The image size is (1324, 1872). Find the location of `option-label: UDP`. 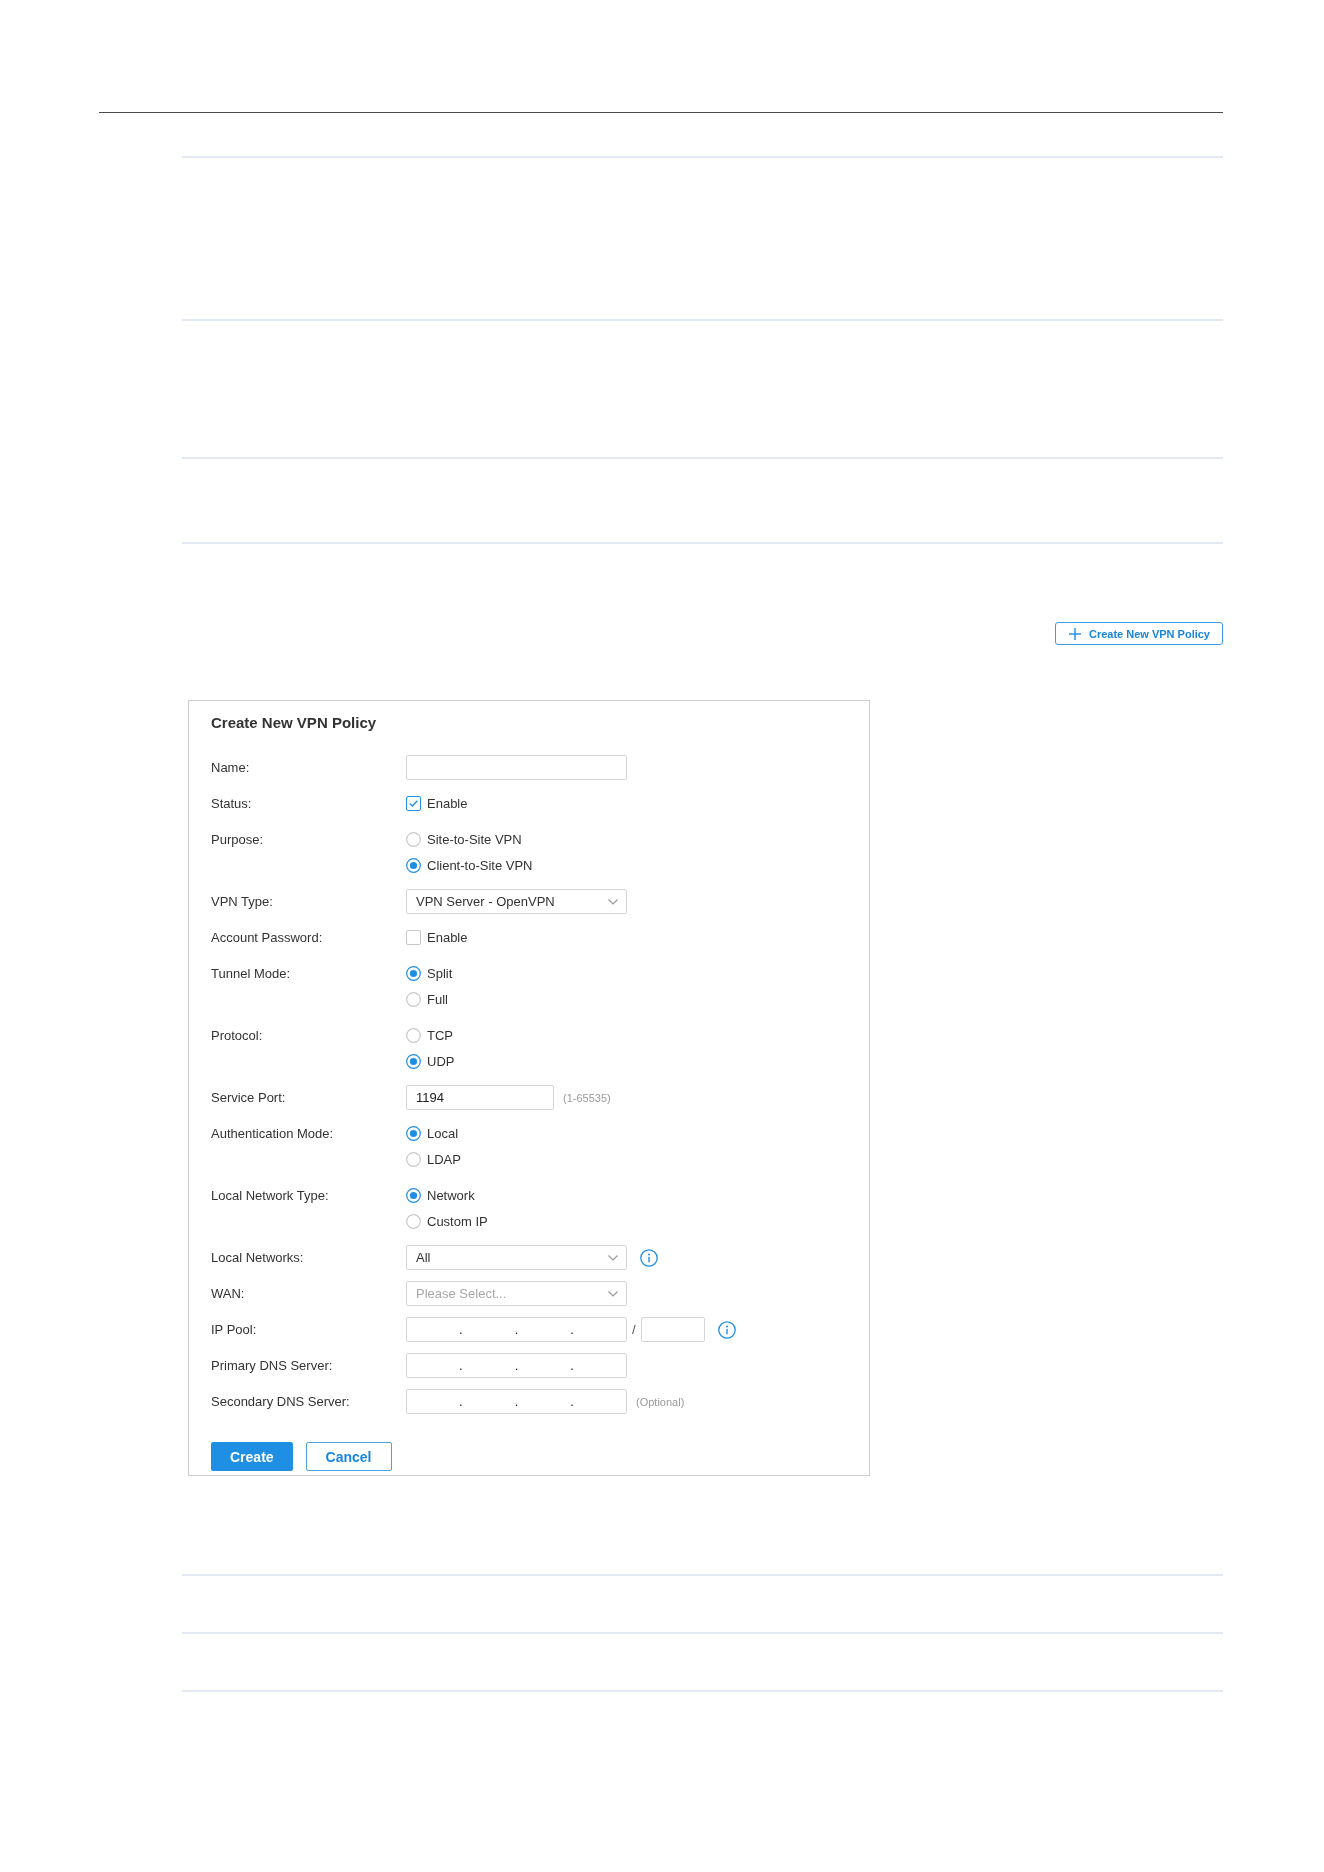

option-label: UDP is located at coordinates (441, 1061).